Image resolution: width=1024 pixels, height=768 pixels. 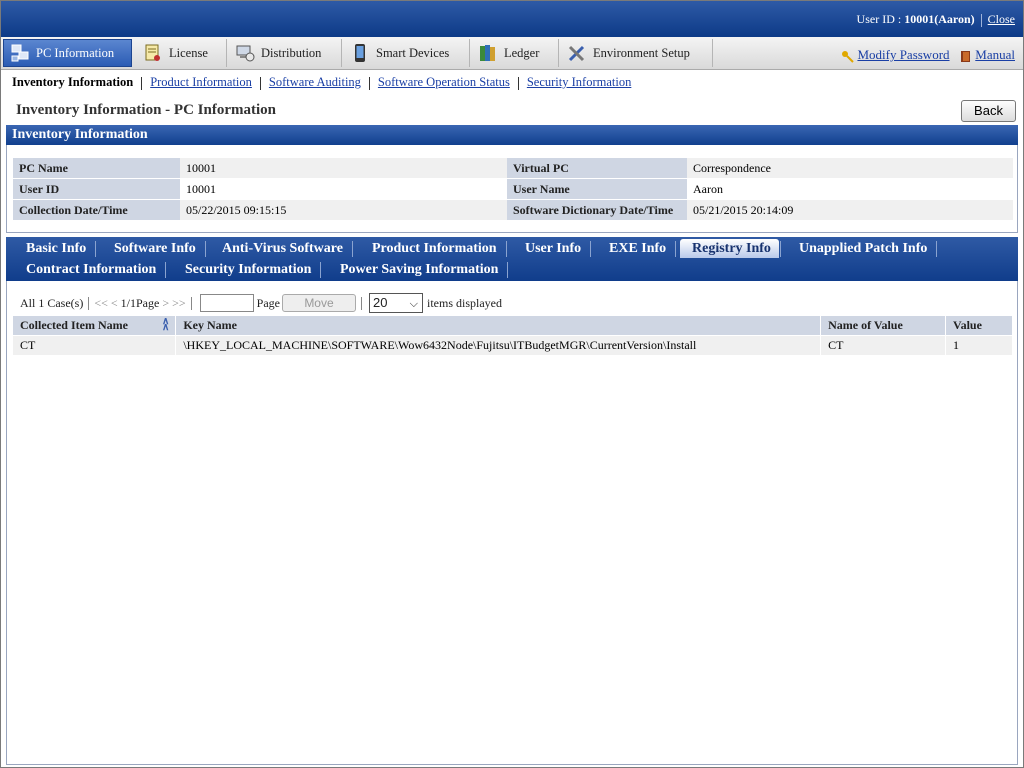 What do you see at coordinates (315, 82) in the screenshot?
I see `subnav-software-auditing: Software Auditing` at bounding box center [315, 82].